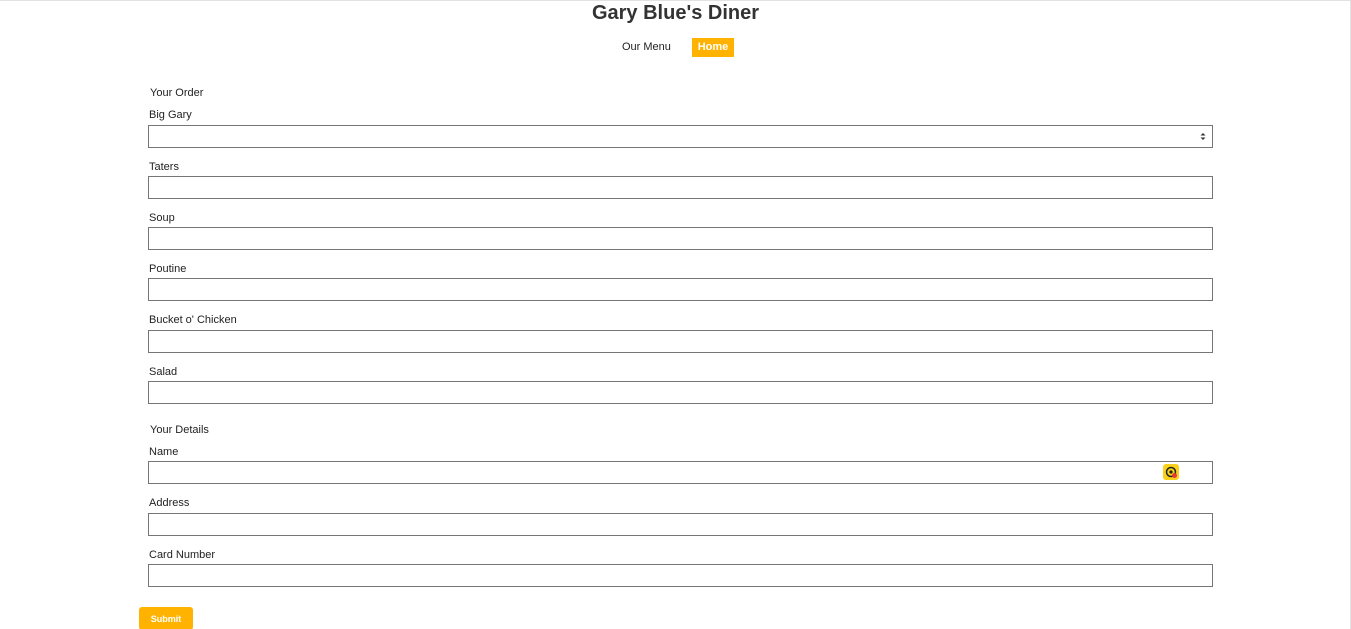  Describe the element at coordinates (162, 218) in the screenshot. I see `soup-label: Soup` at that location.